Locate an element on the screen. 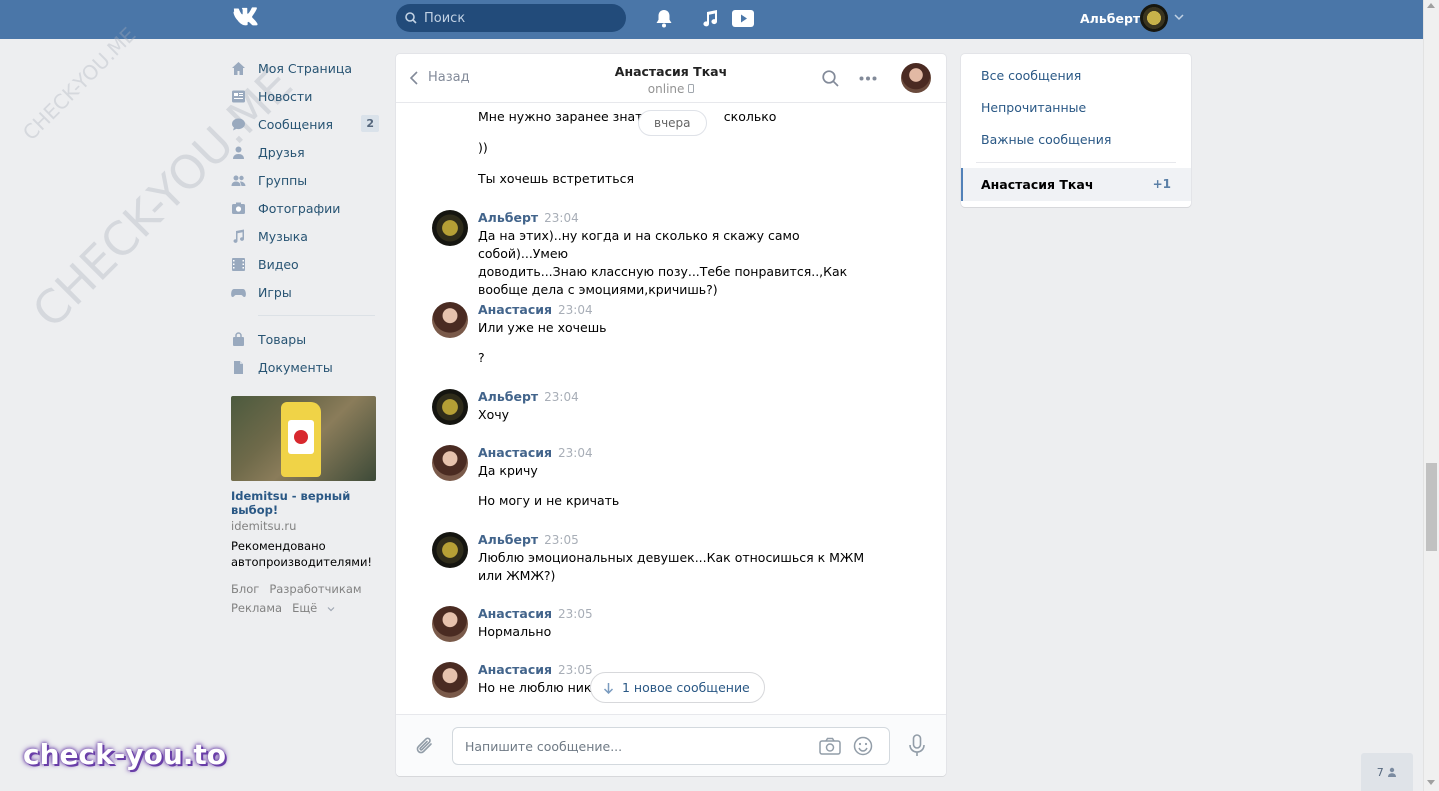 The width and height of the screenshot is (1439, 791). paperclip-icon is located at coordinates (425, 746).